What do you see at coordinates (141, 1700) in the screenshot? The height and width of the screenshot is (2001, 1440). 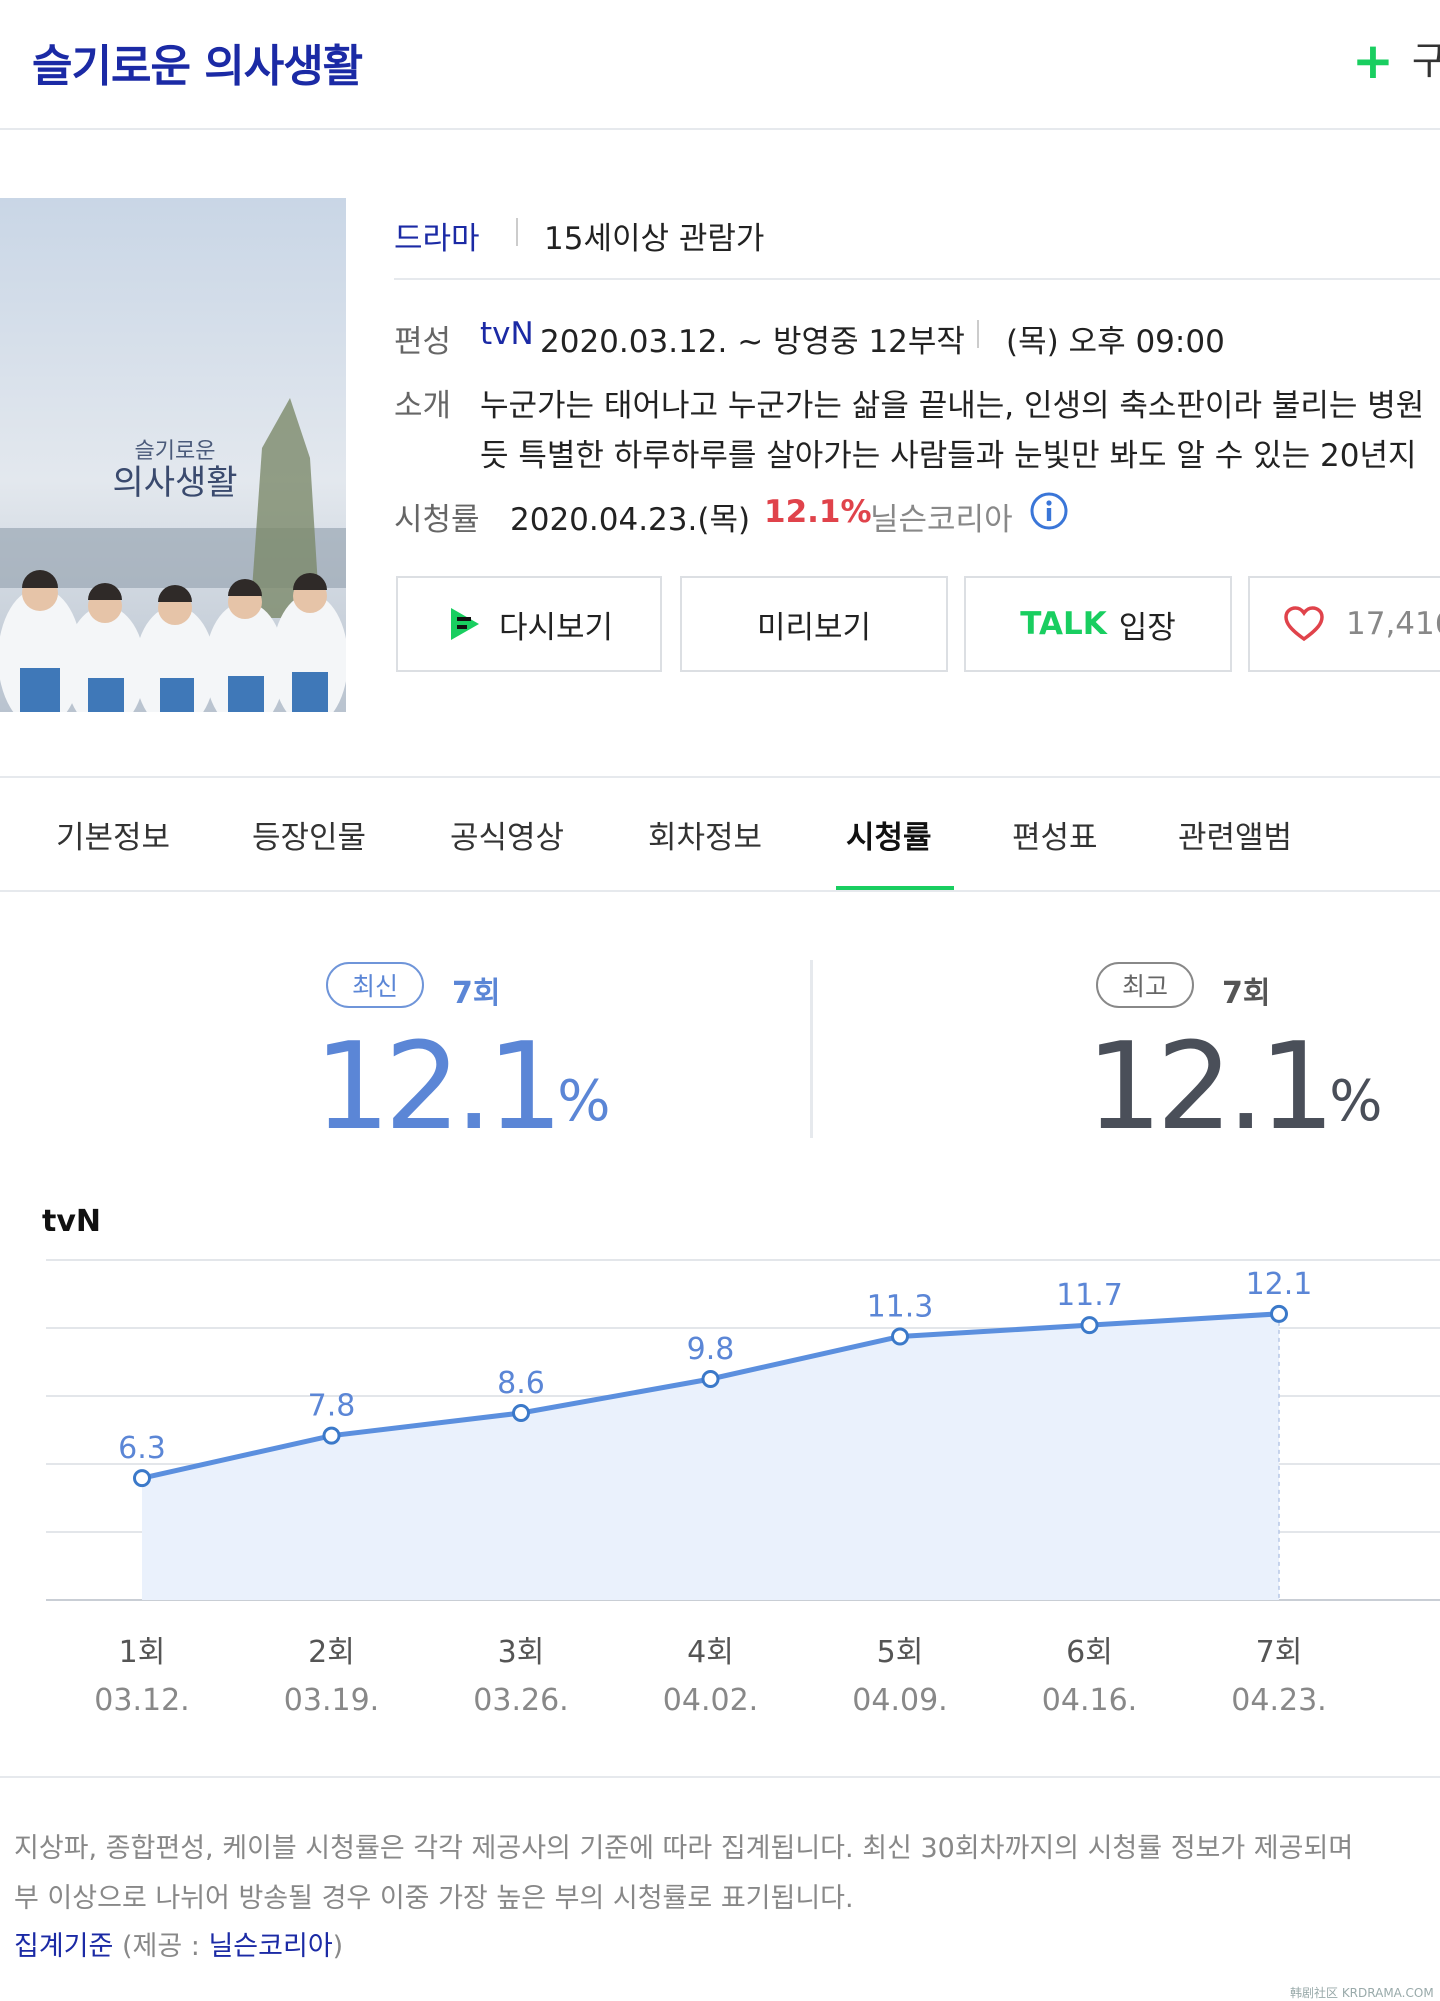 I see `x-date-label: 03.12.` at bounding box center [141, 1700].